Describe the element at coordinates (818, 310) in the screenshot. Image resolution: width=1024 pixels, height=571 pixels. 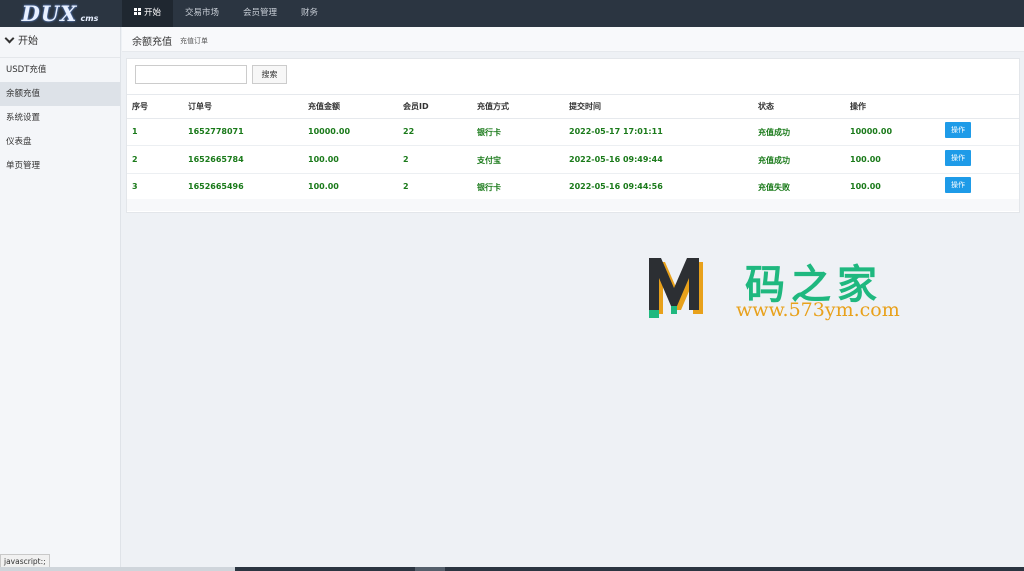
I see `watermark-url-text: www.573ym.com` at that location.